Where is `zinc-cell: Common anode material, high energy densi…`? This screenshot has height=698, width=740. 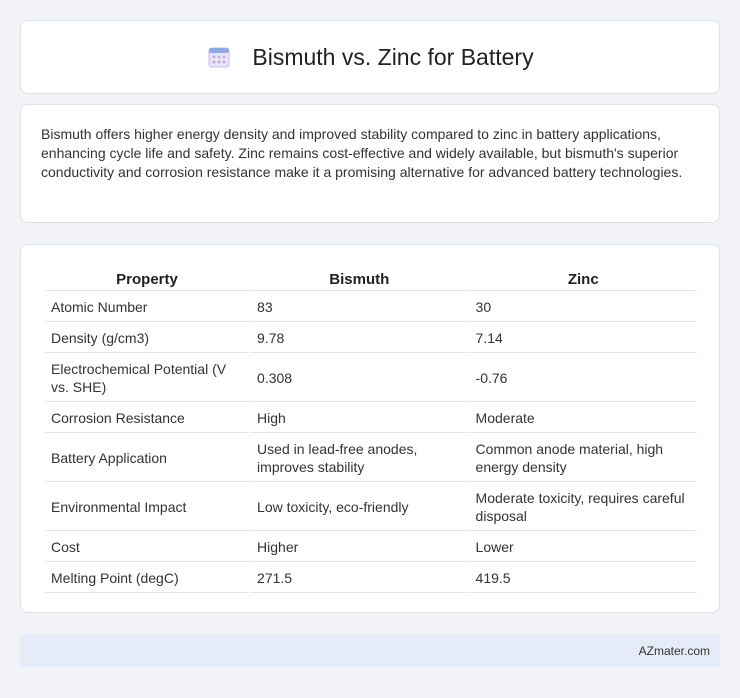 zinc-cell: Common anode material, high energy densi… is located at coordinates (583, 458).